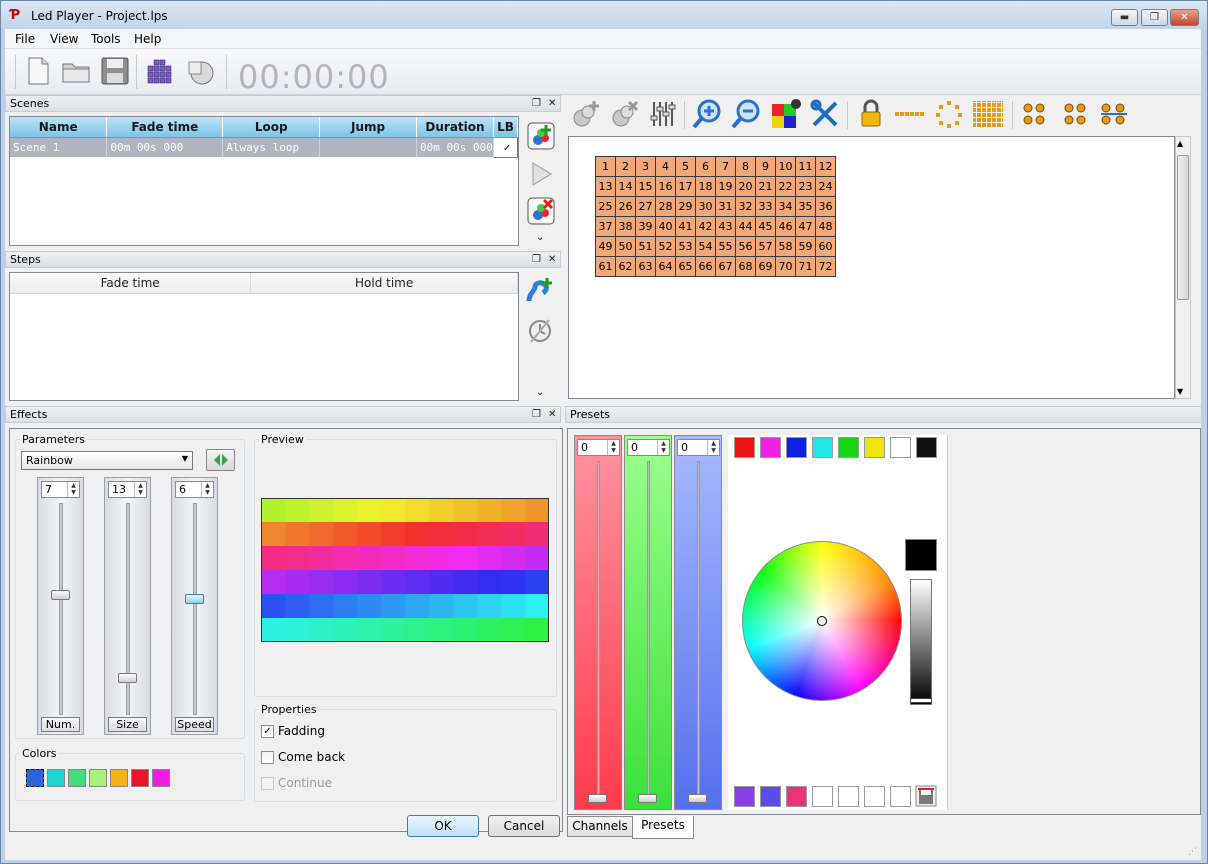 The image size is (1208, 864). I want to click on chevron-down-icon: ⌄, so click(540, 392).